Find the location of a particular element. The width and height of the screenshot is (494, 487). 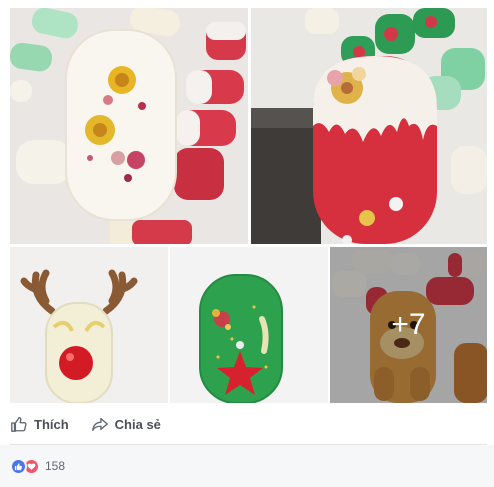

post-photo-5: +7 is located at coordinates (408, 325).